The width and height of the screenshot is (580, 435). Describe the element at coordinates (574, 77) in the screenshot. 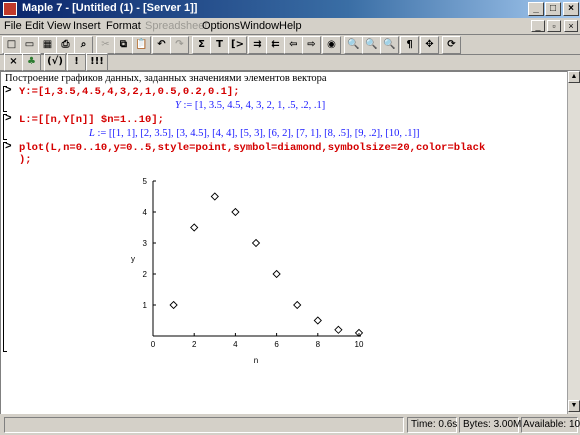

I see `scroll-up-arrow: ▲` at that location.